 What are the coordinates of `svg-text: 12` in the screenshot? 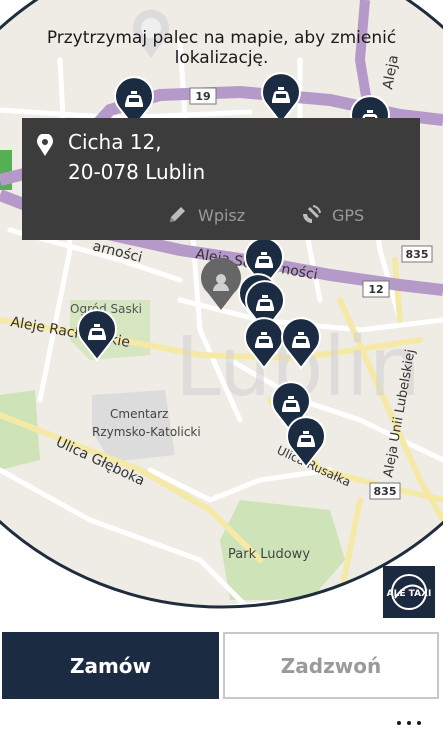 It's located at (375, 289).